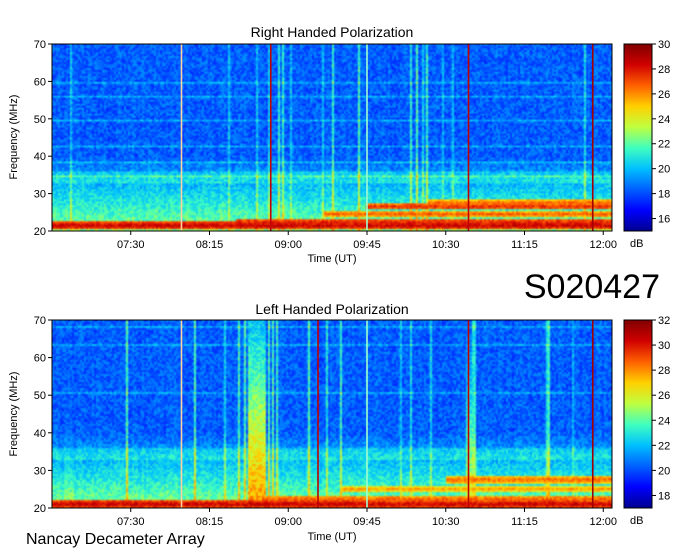 This screenshot has width=680, height=552. What do you see at coordinates (592, 287) in the screenshot?
I see `observation-code: S020427` at bounding box center [592, 287].